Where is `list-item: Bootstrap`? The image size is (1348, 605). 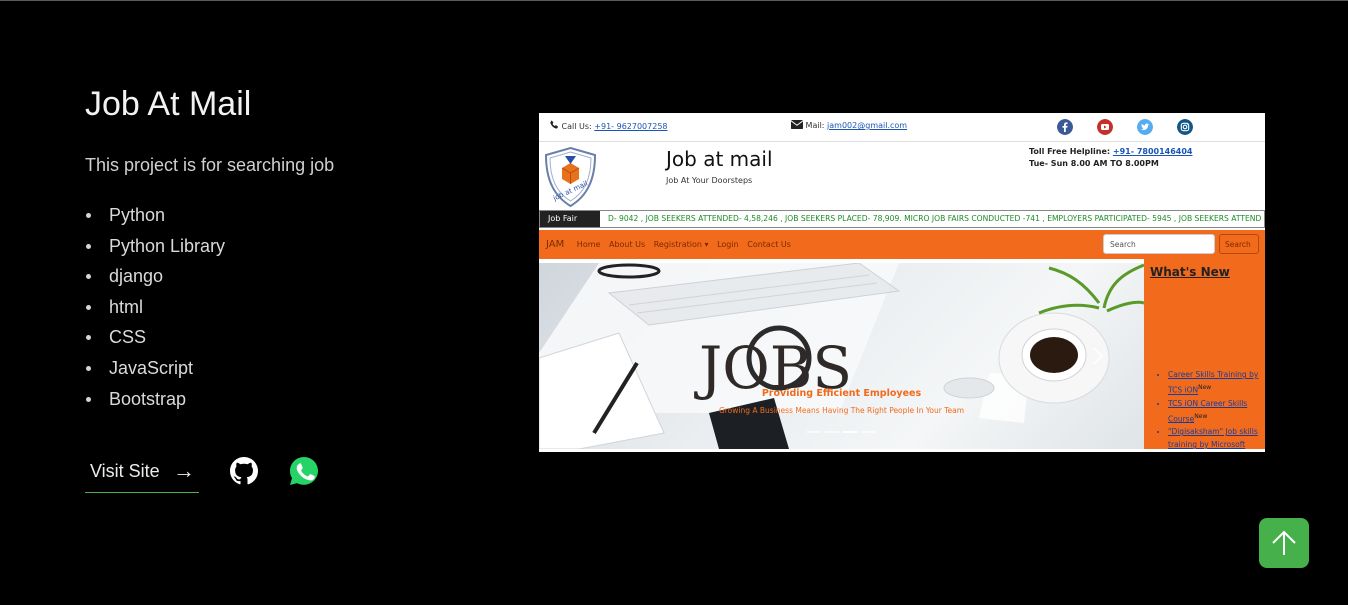
list-item: Bootstrap is located at coordinates (285, 399).